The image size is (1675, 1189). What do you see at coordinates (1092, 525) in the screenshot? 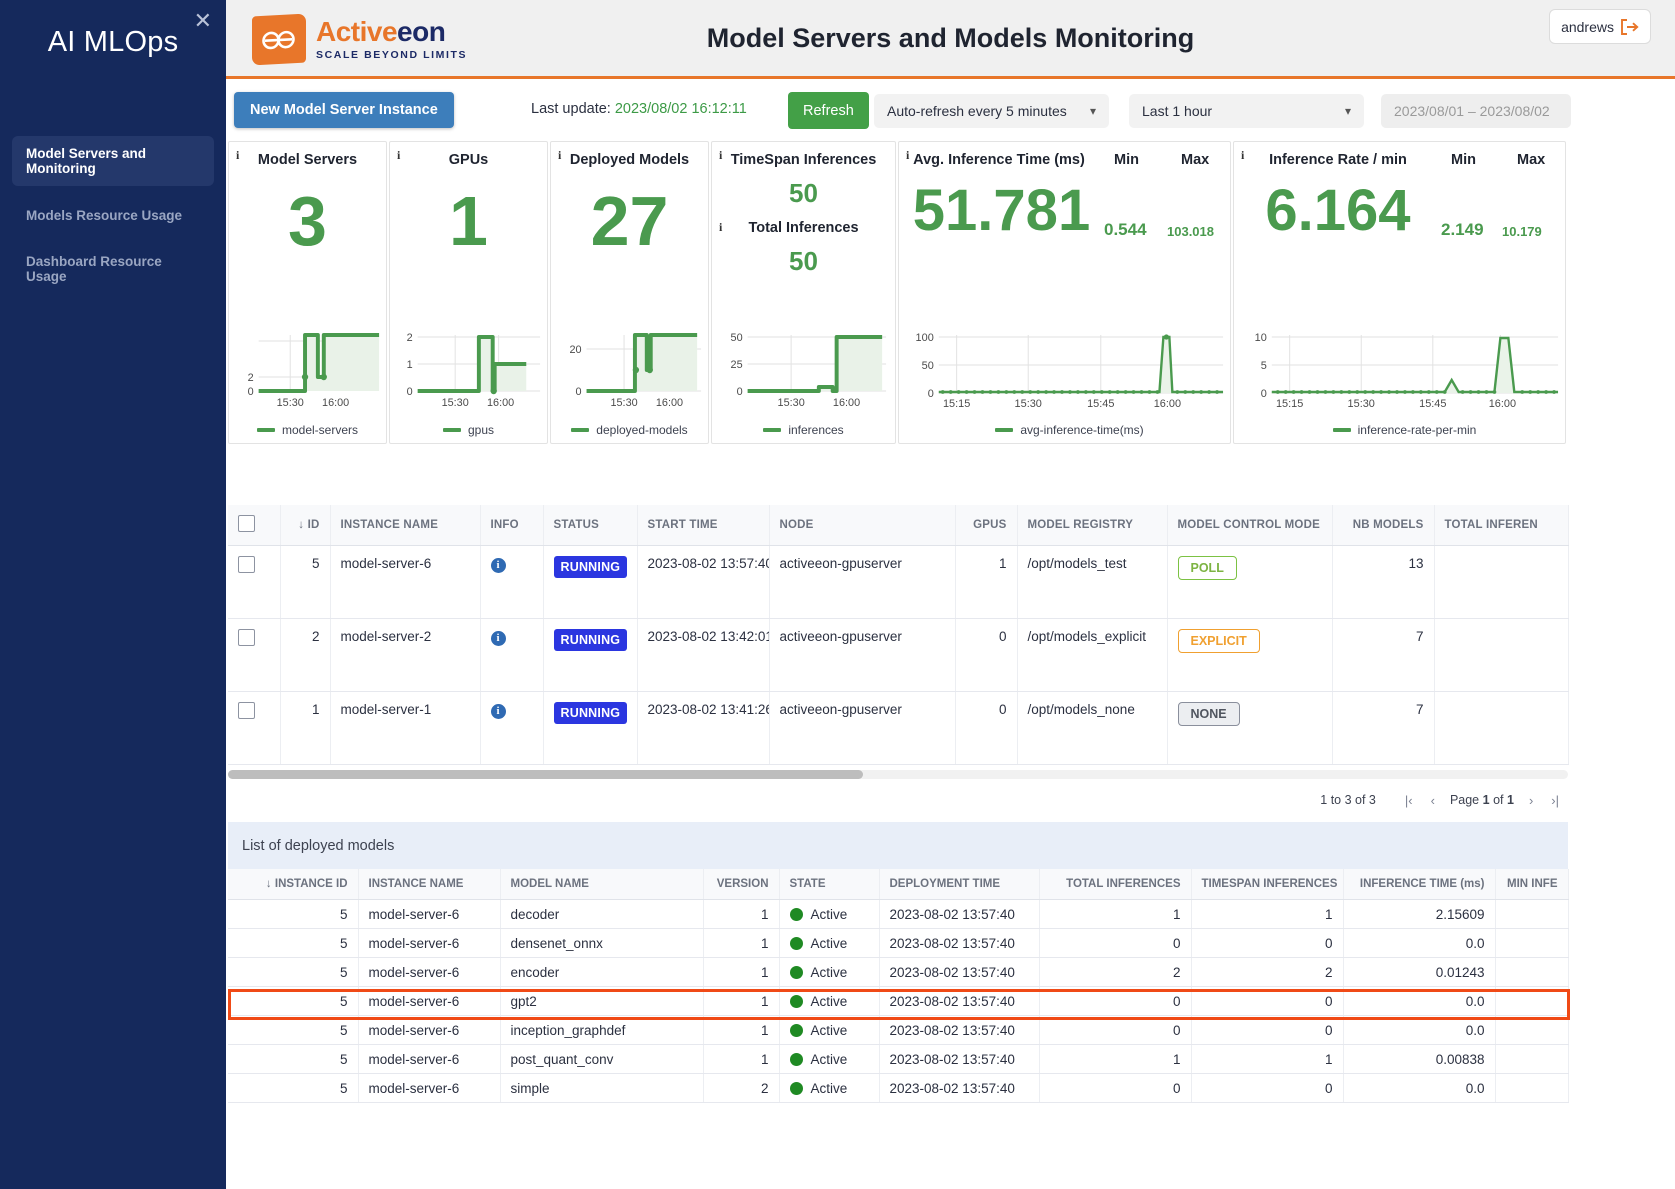
I see `column-header-model-registry: MODEL REGISTRY` at bounding box center [1092, 525].